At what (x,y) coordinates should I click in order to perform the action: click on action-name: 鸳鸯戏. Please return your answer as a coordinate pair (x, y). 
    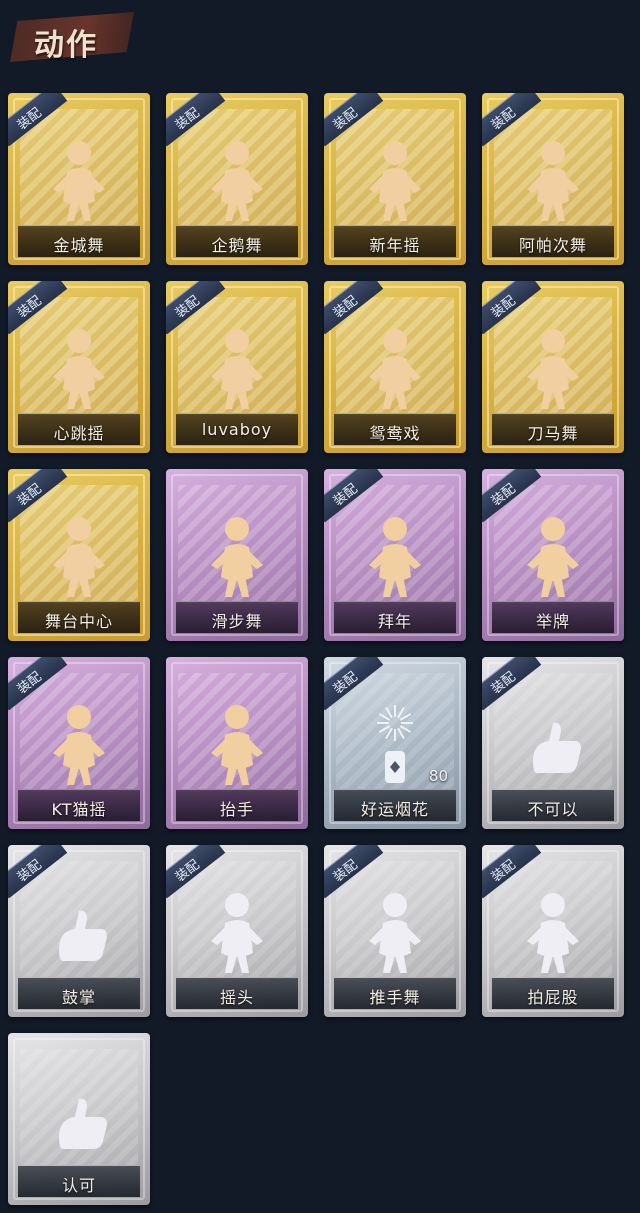
    Looking at the image, I should click on (395, 433).